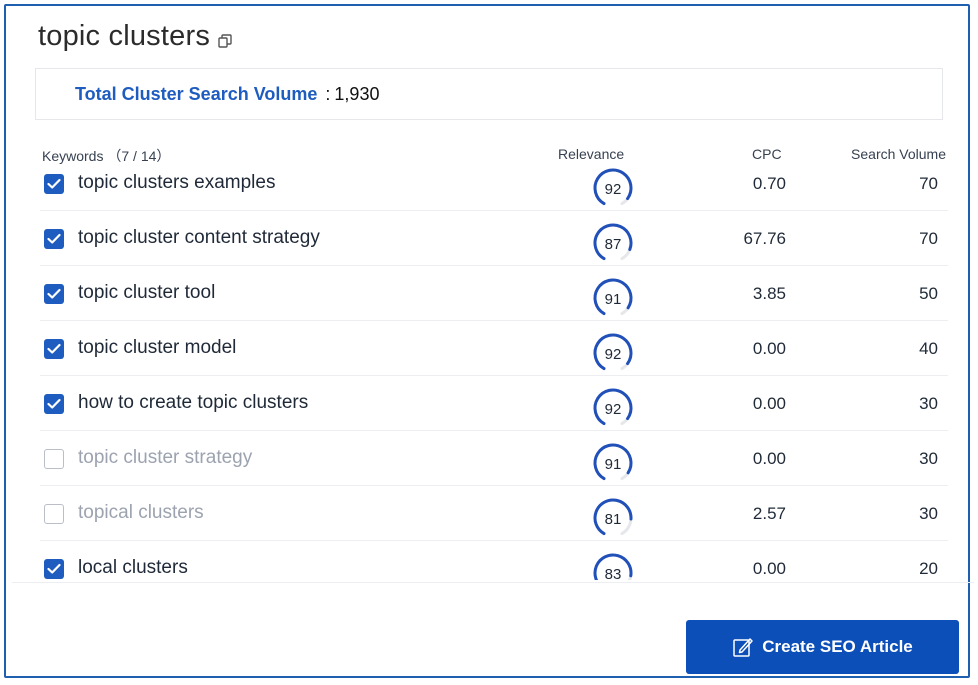 This screenshot has width=978, height=685. What do you see at coordinates (494, 513) in the screenshot?
I see `keyword-row: topical clusters 81 2.57 30` at bounding box center [494, 513].